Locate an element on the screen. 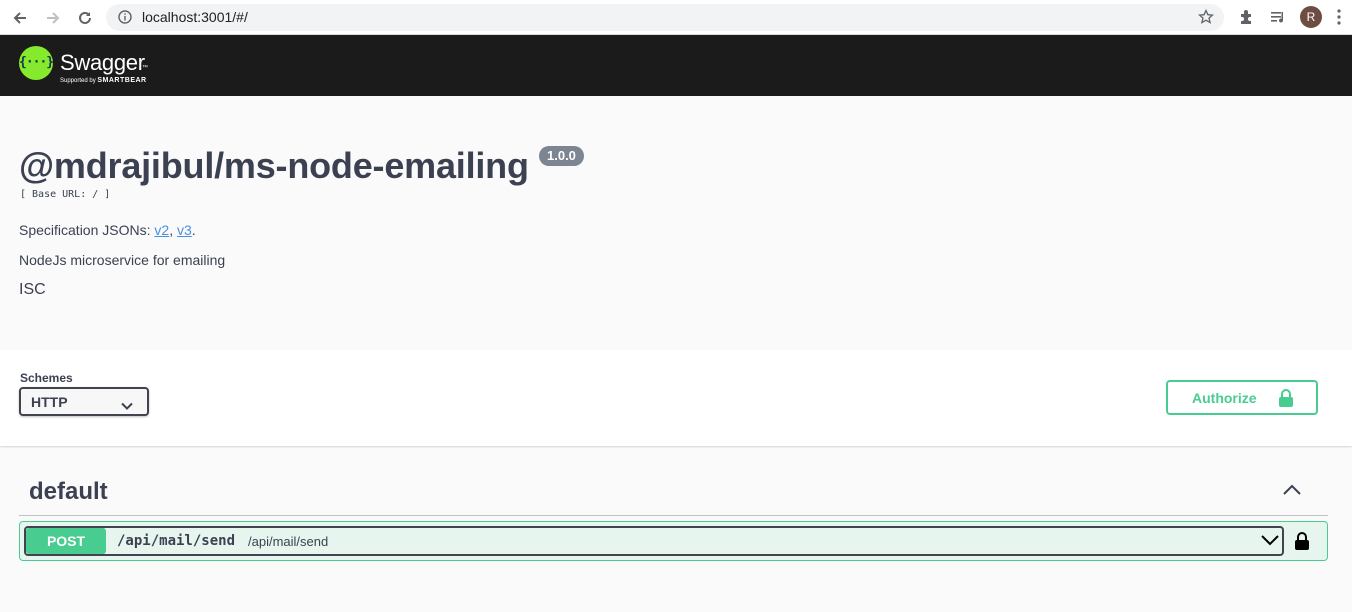 This screenshot has width=1352, height=612. spec-jsons: Specification JSONs: v2, v3. is located at coordinates (107, 230).